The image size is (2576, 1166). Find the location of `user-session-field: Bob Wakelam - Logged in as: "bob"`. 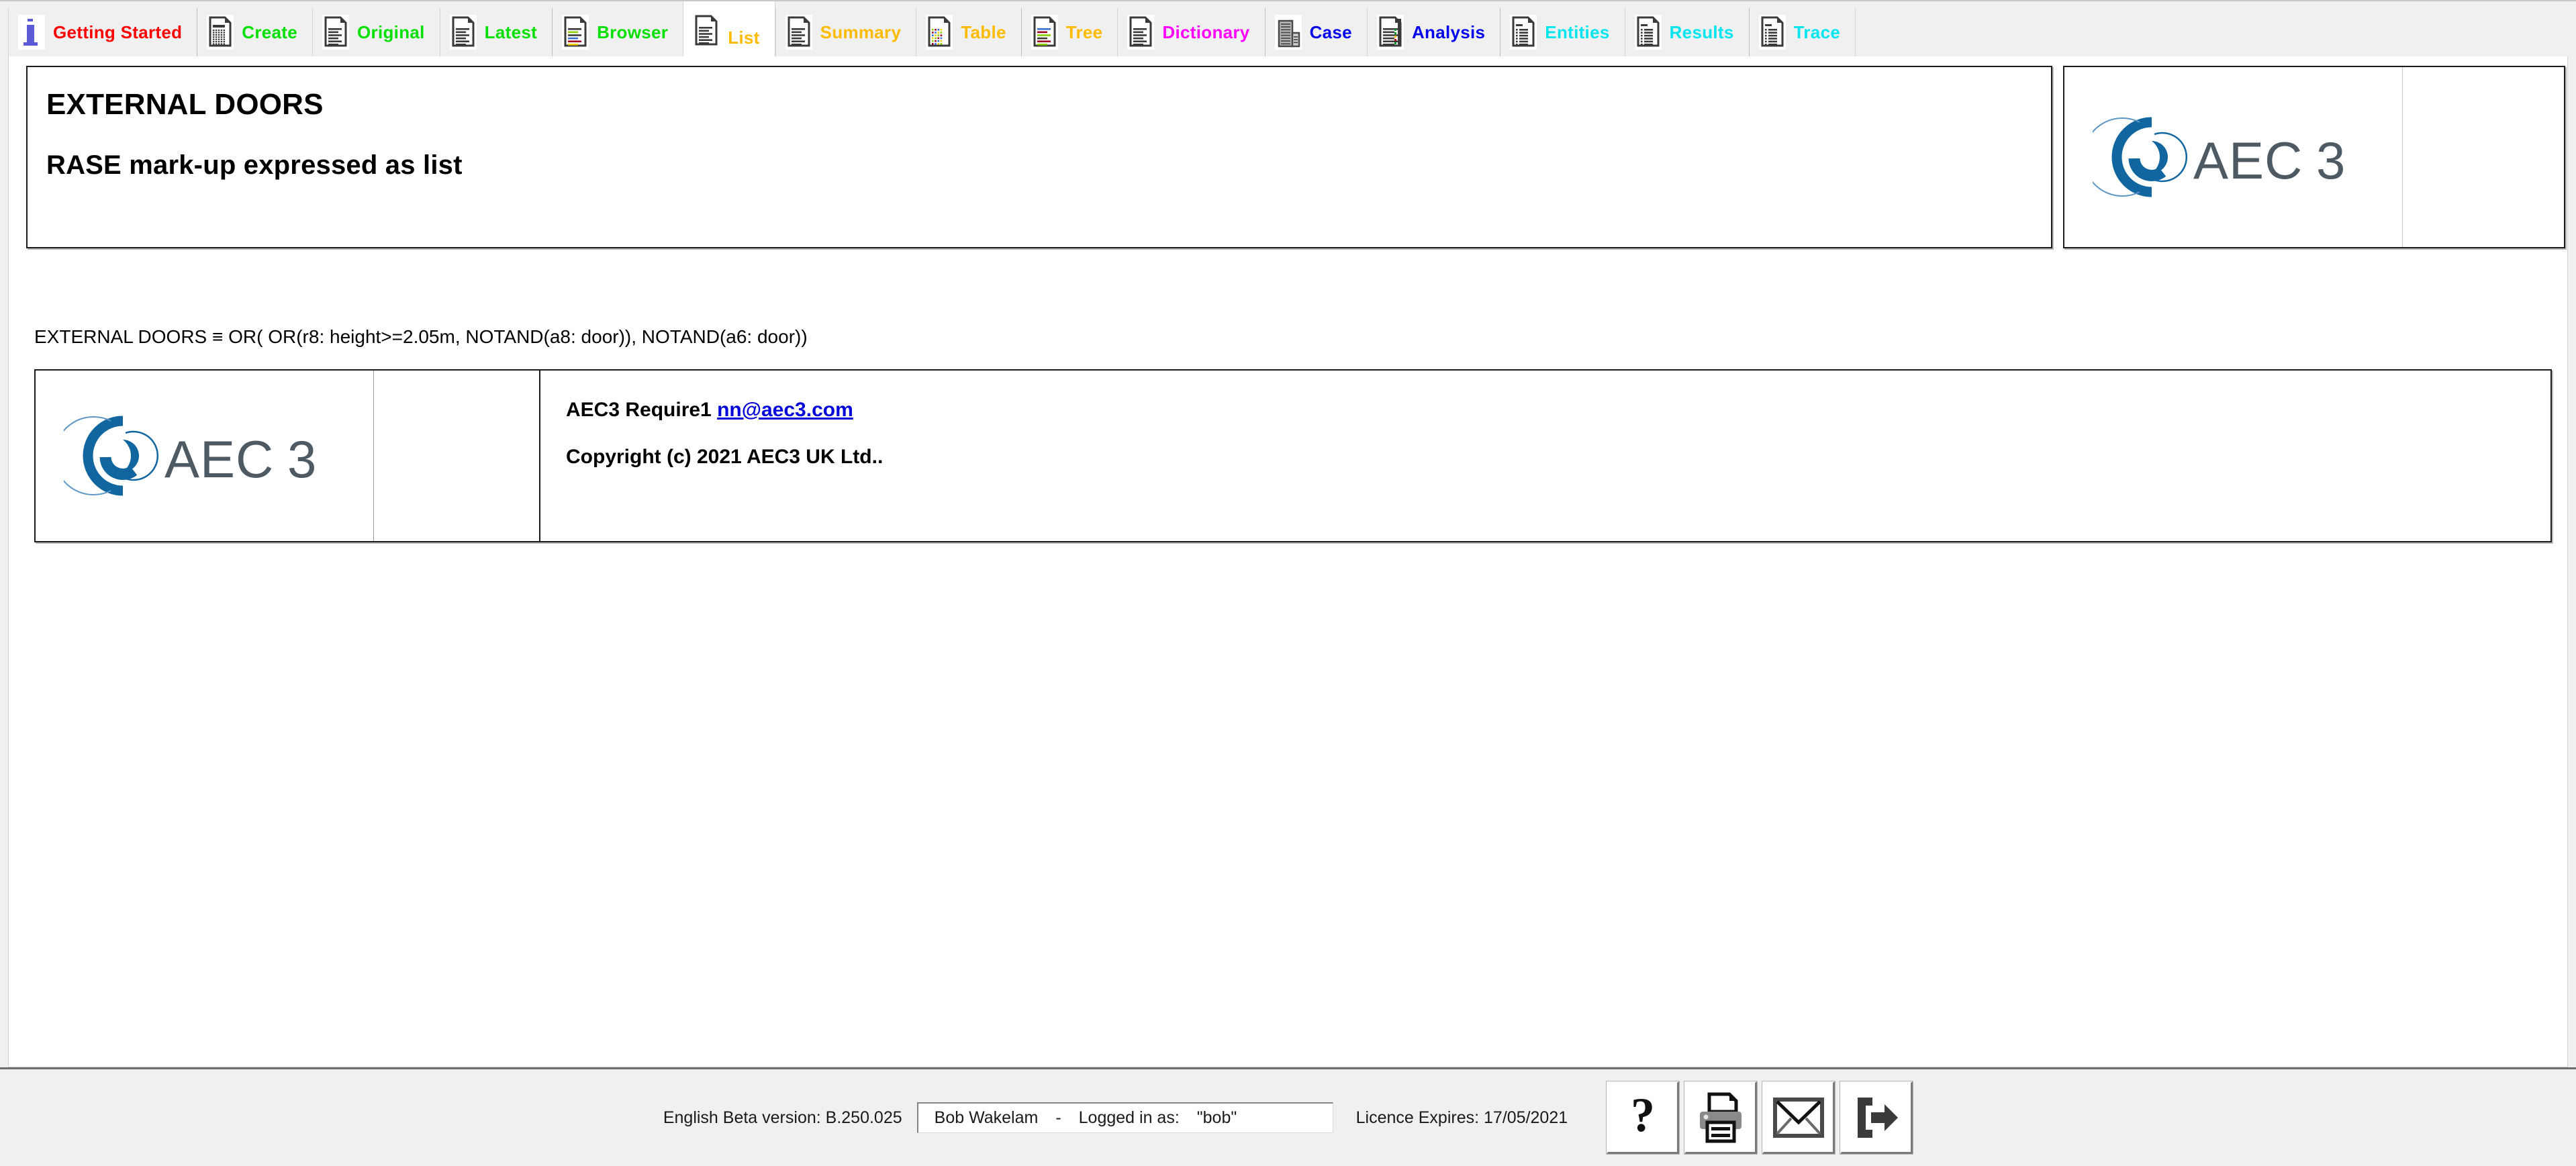

user-session-field: Bob Wakelam - Logged in as: "bob" is located at coordinates (1124, 1117).